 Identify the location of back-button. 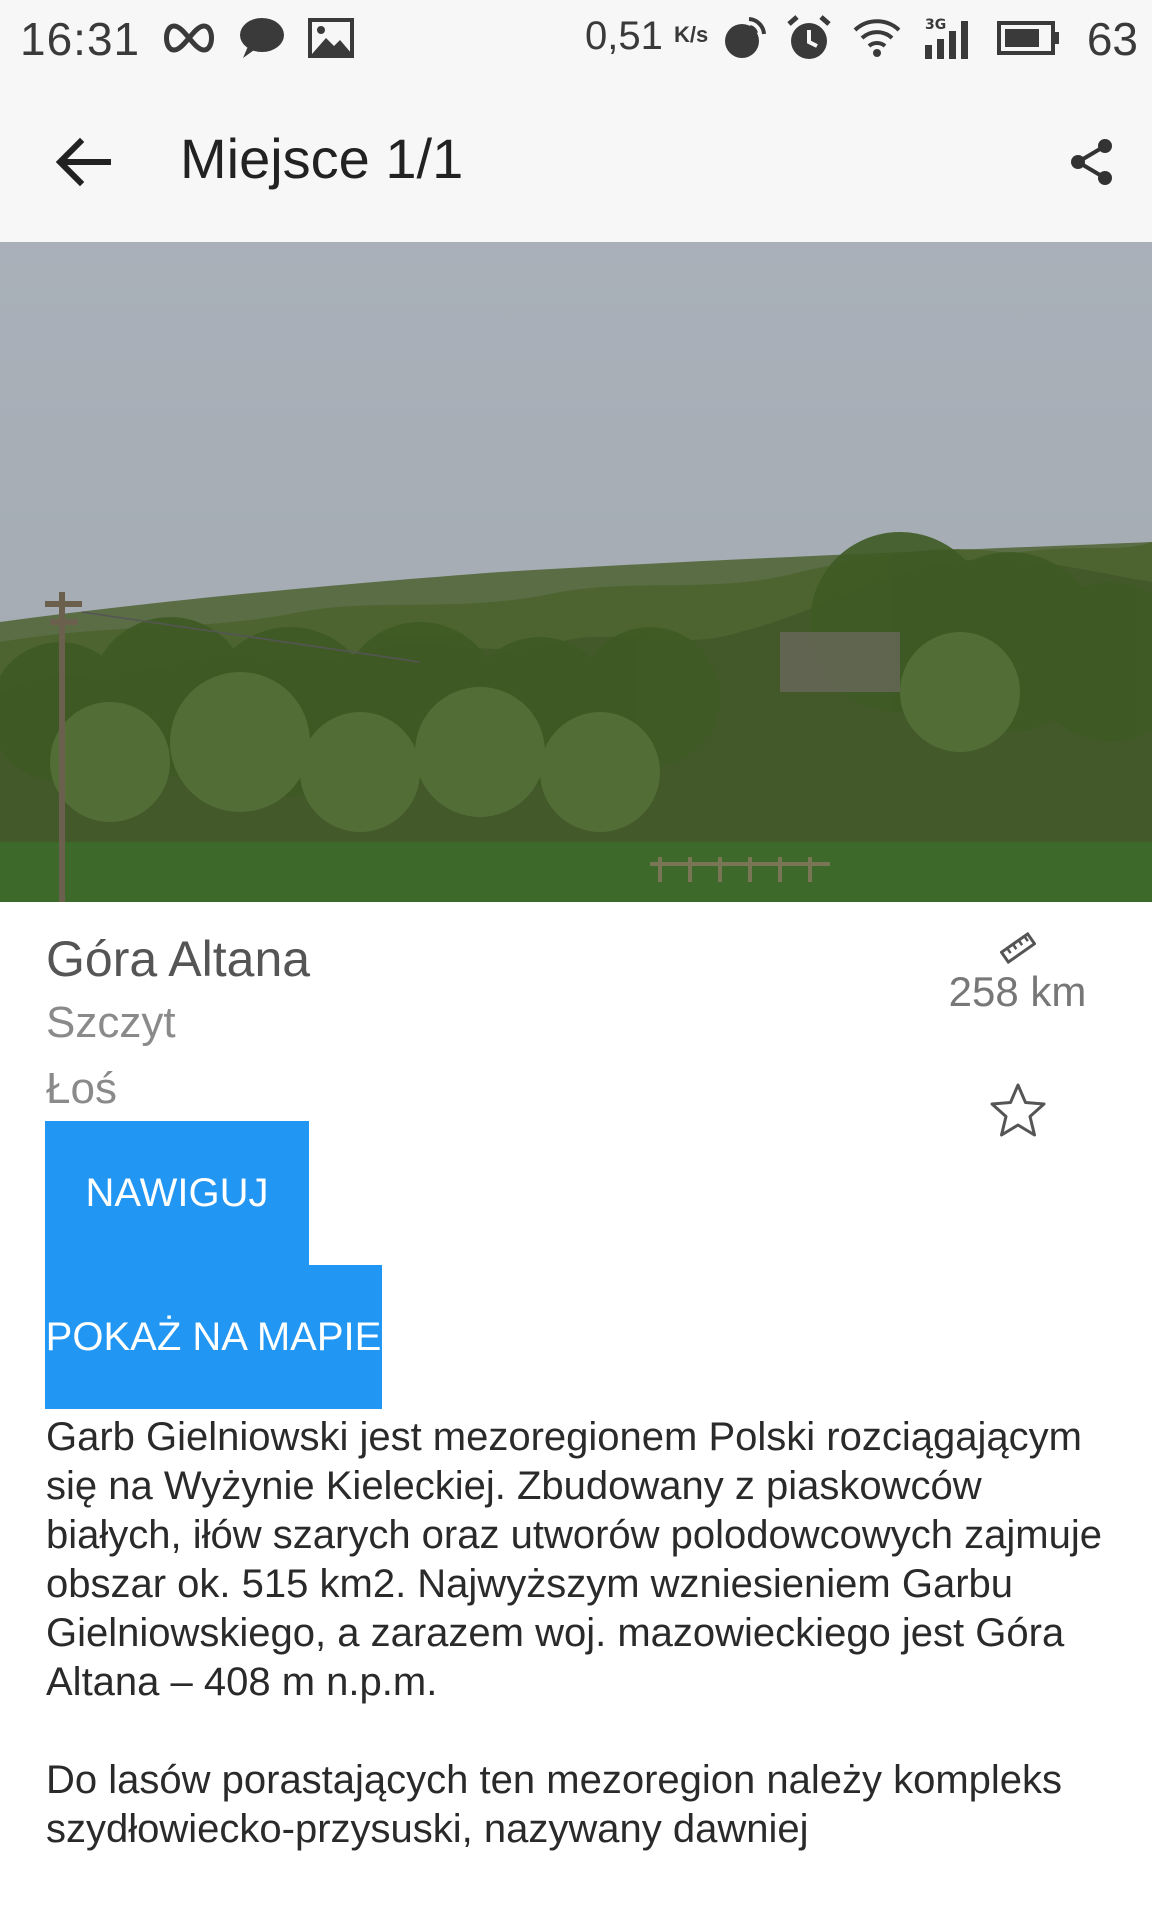
(84, 162).